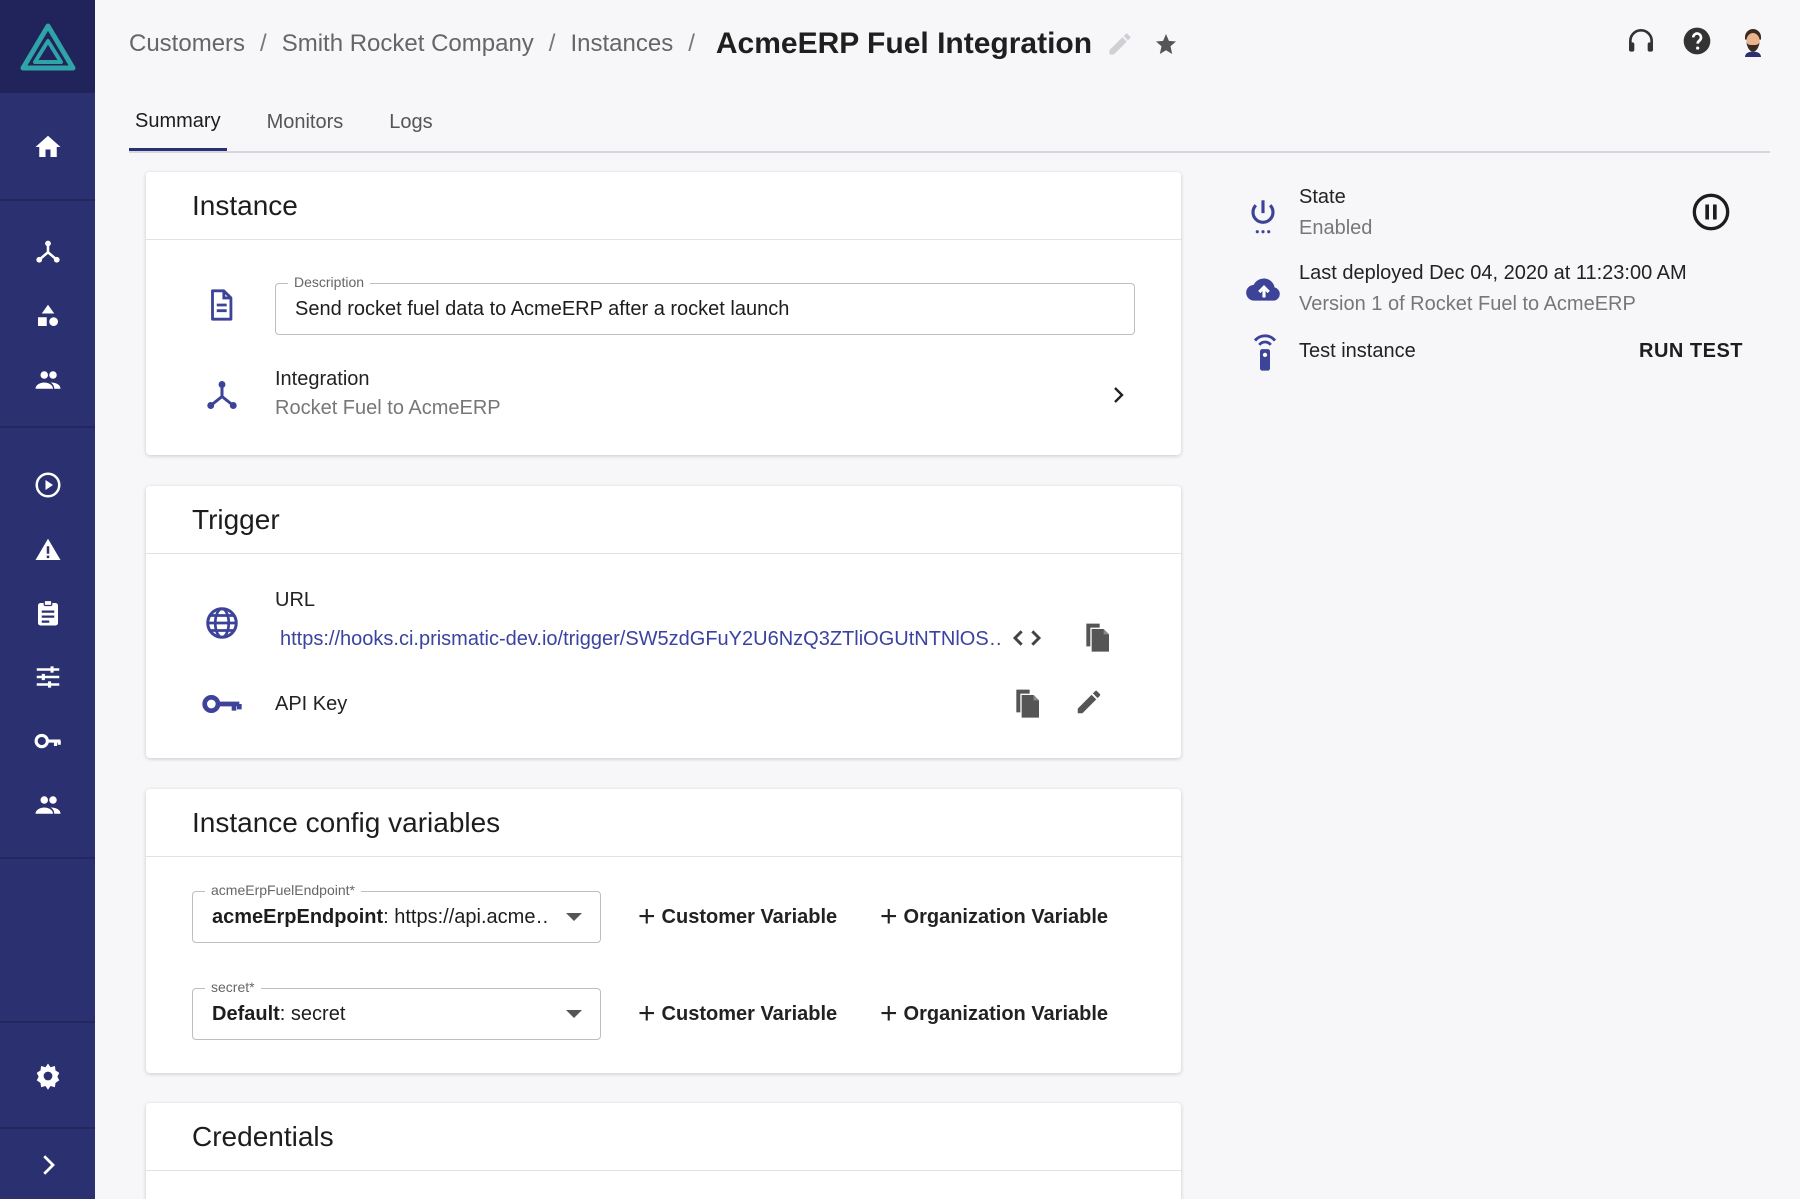  I want to click on nav-executions, so click(47, 485).